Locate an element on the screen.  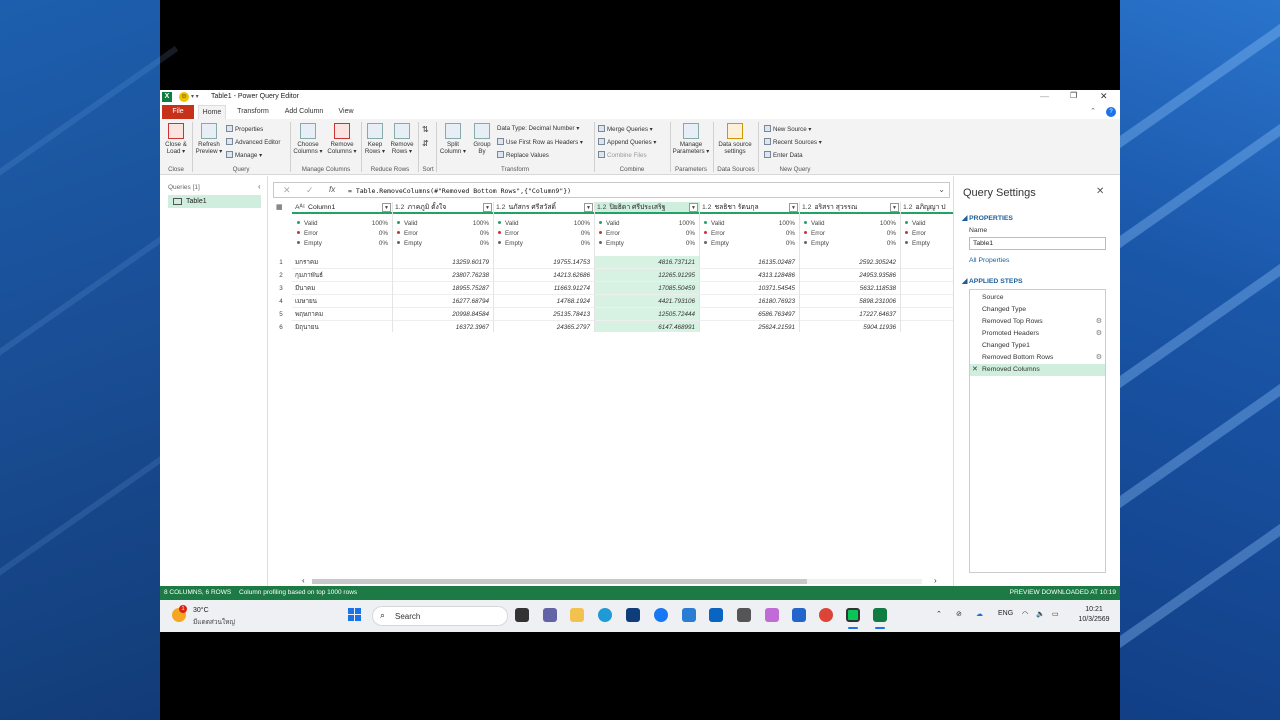
table-cell: เมษายน is located at coordinates (342, 301).